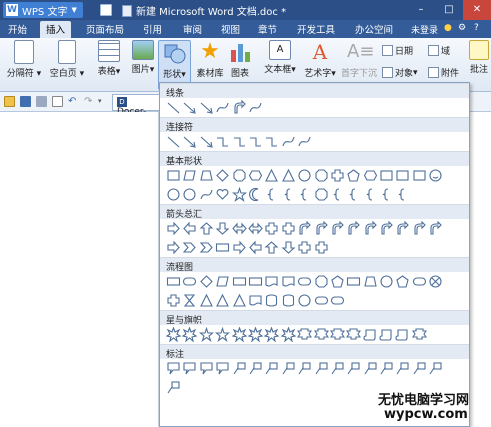 This screenshot has height=427, width=491. What do you see at coordinates (443, 72) in the screenshot?
I see `attachment-button: 附件` at bounding box center [443, 72].